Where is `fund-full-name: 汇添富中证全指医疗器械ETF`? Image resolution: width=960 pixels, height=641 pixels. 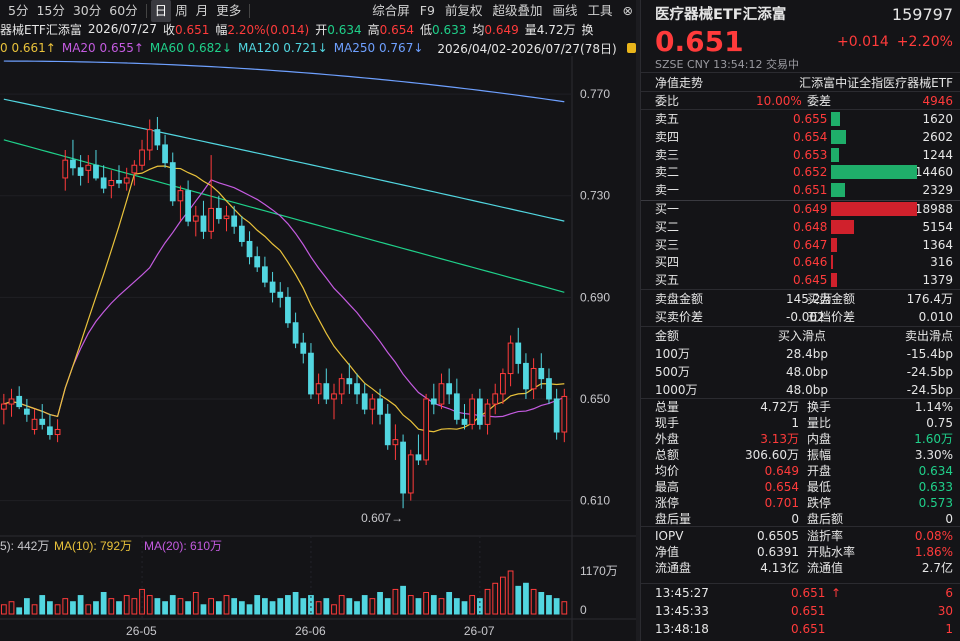
fund-full-name: 汇添富中证全指医疗器械ETF is located at coordinates (876, 83).